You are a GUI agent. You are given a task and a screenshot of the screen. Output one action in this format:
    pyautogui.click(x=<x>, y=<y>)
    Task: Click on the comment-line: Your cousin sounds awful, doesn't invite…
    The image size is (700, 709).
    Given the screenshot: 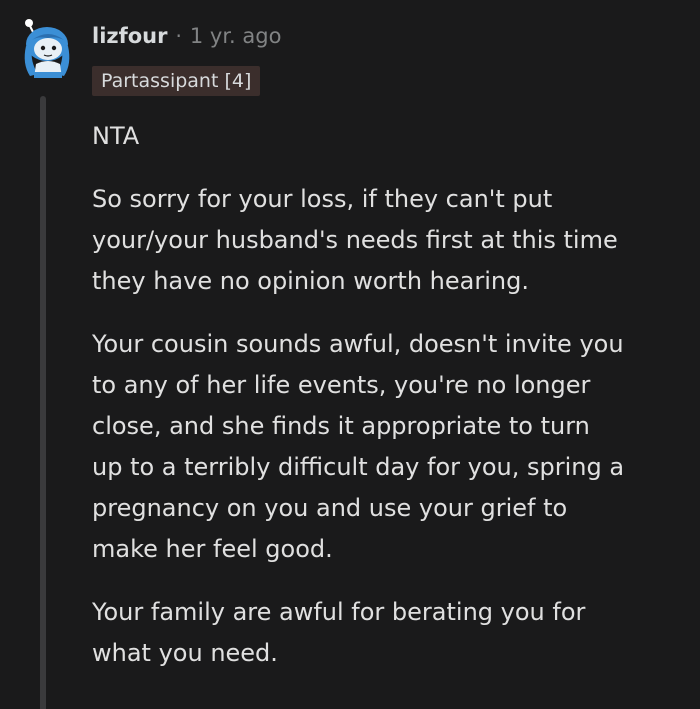 What is the action you would take?
    pyautogui.click(x=358, y=344)
    